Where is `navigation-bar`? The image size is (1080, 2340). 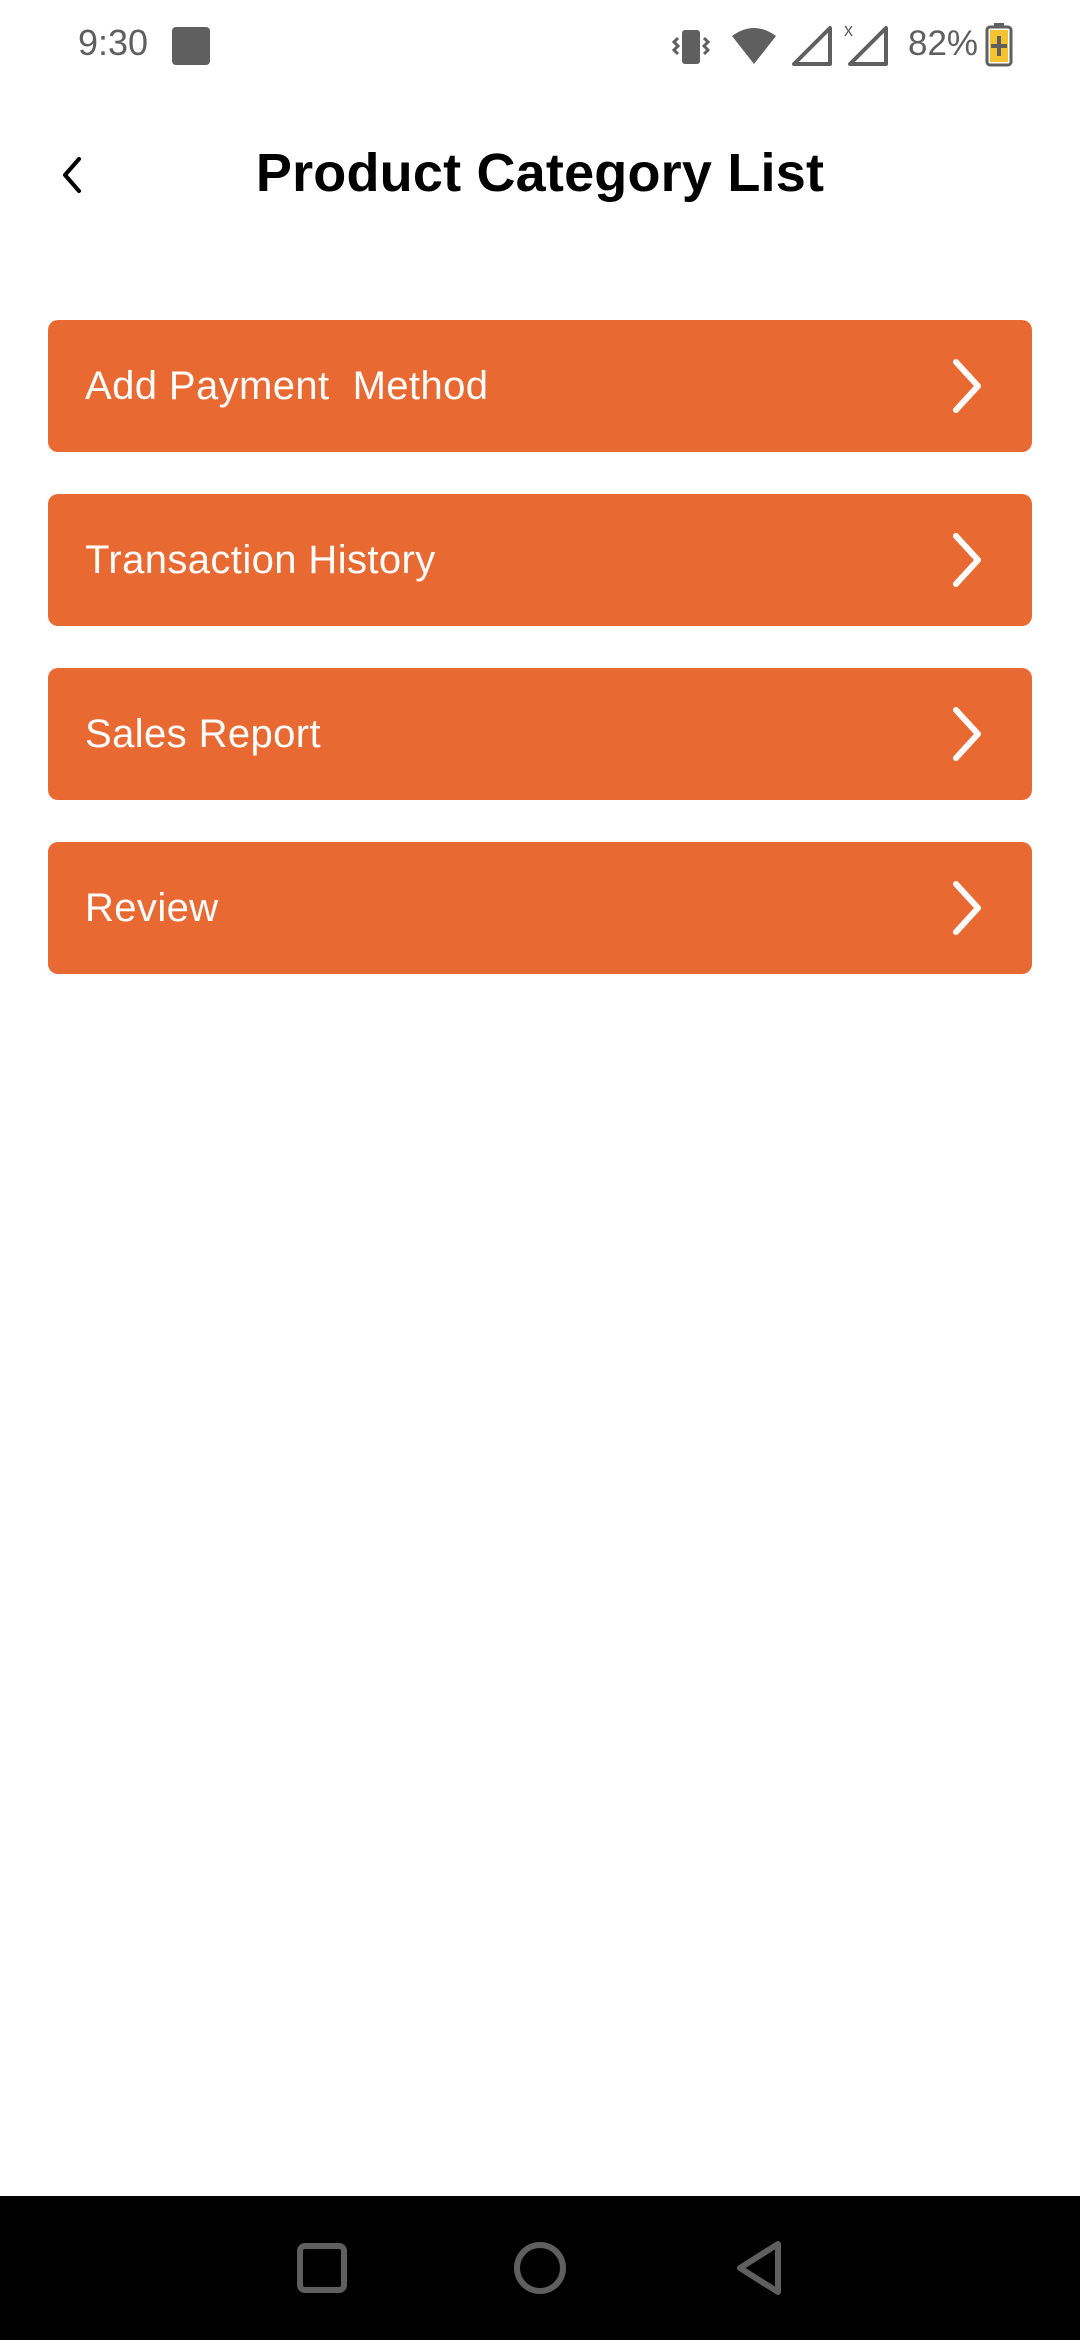 navigation-bar is located at coordinates (540, 2268).